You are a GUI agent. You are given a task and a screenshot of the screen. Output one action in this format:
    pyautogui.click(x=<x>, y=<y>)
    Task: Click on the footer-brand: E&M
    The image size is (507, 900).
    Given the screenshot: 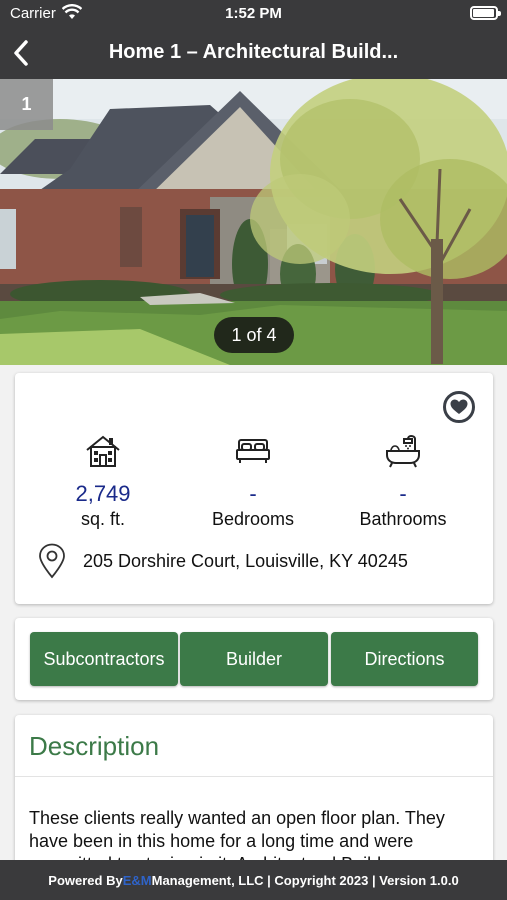 What is the action you would take?
    pyautogui.click(x=137, y=880)
    